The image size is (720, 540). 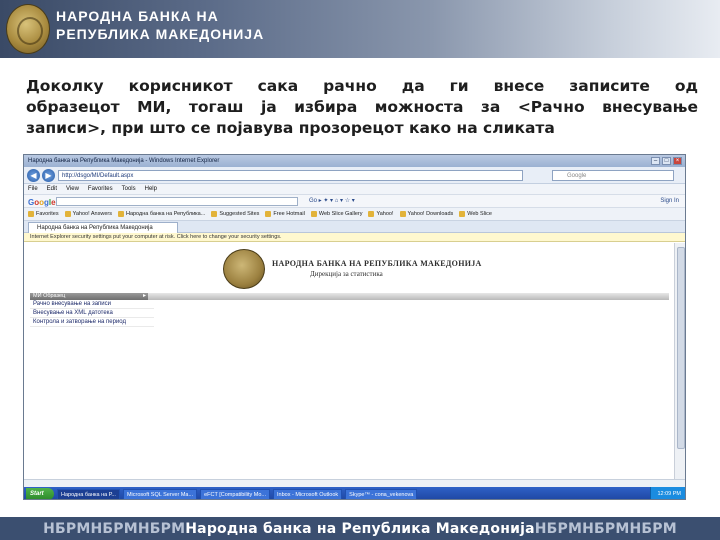 I want to click on menu-tools: Tools, so click(x=129, y=189).